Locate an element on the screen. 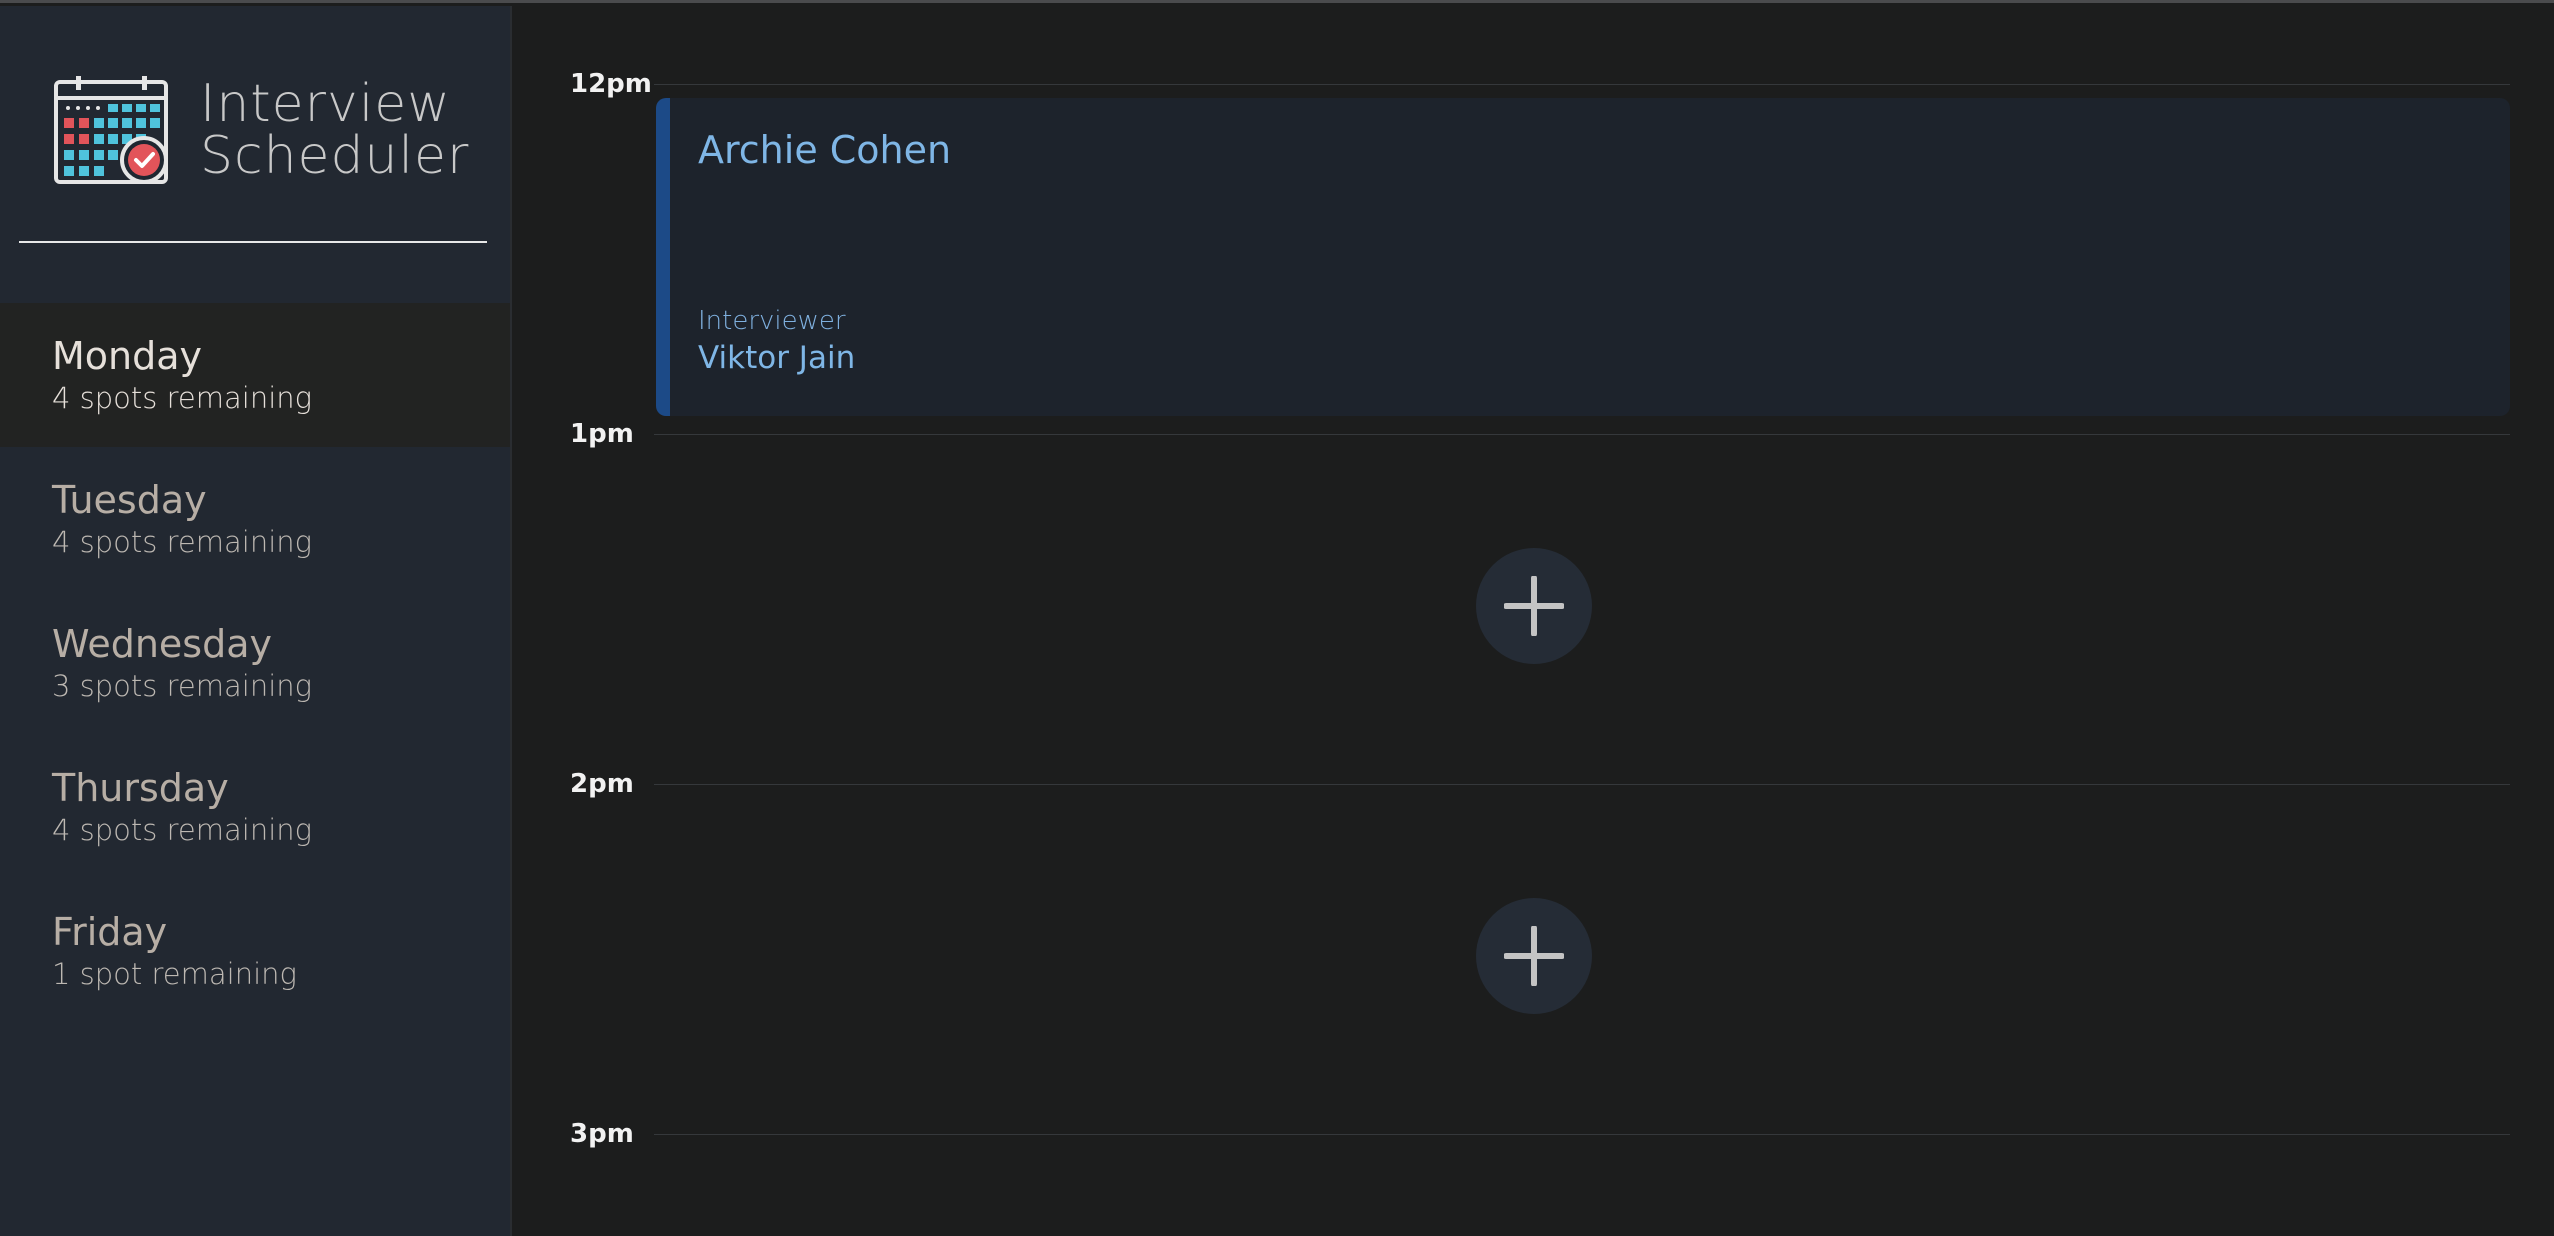  student-name: Archie Cohen is located at coordinates (825, 150).